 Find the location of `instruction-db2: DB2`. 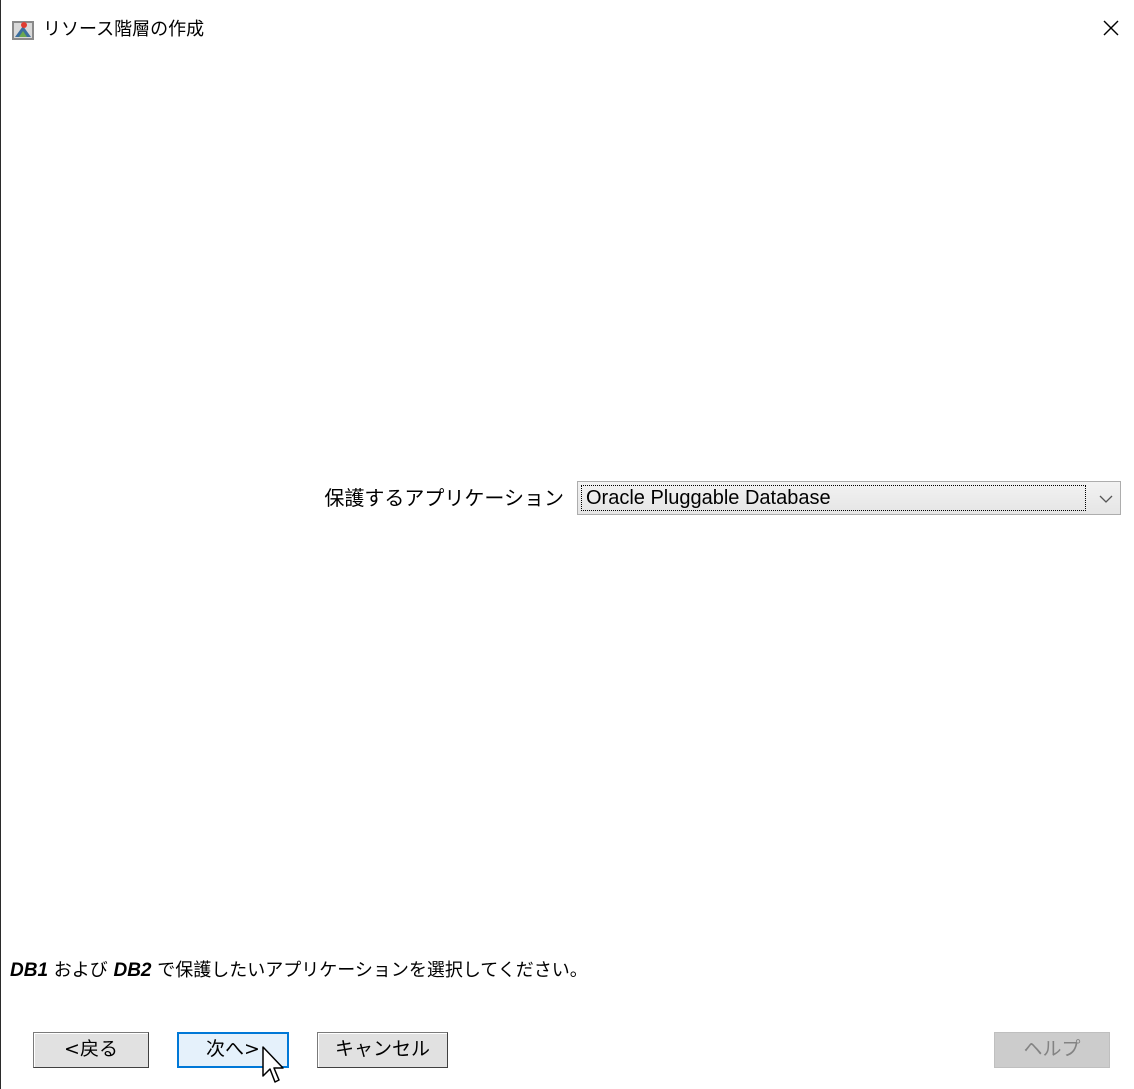

instruction-db2: DB2 is located at coordinates (132, 970).